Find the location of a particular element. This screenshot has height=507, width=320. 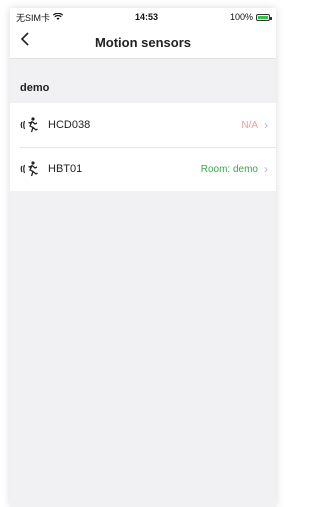

carrier-label: 无SIM卡 is located at coordinates (33, 17).